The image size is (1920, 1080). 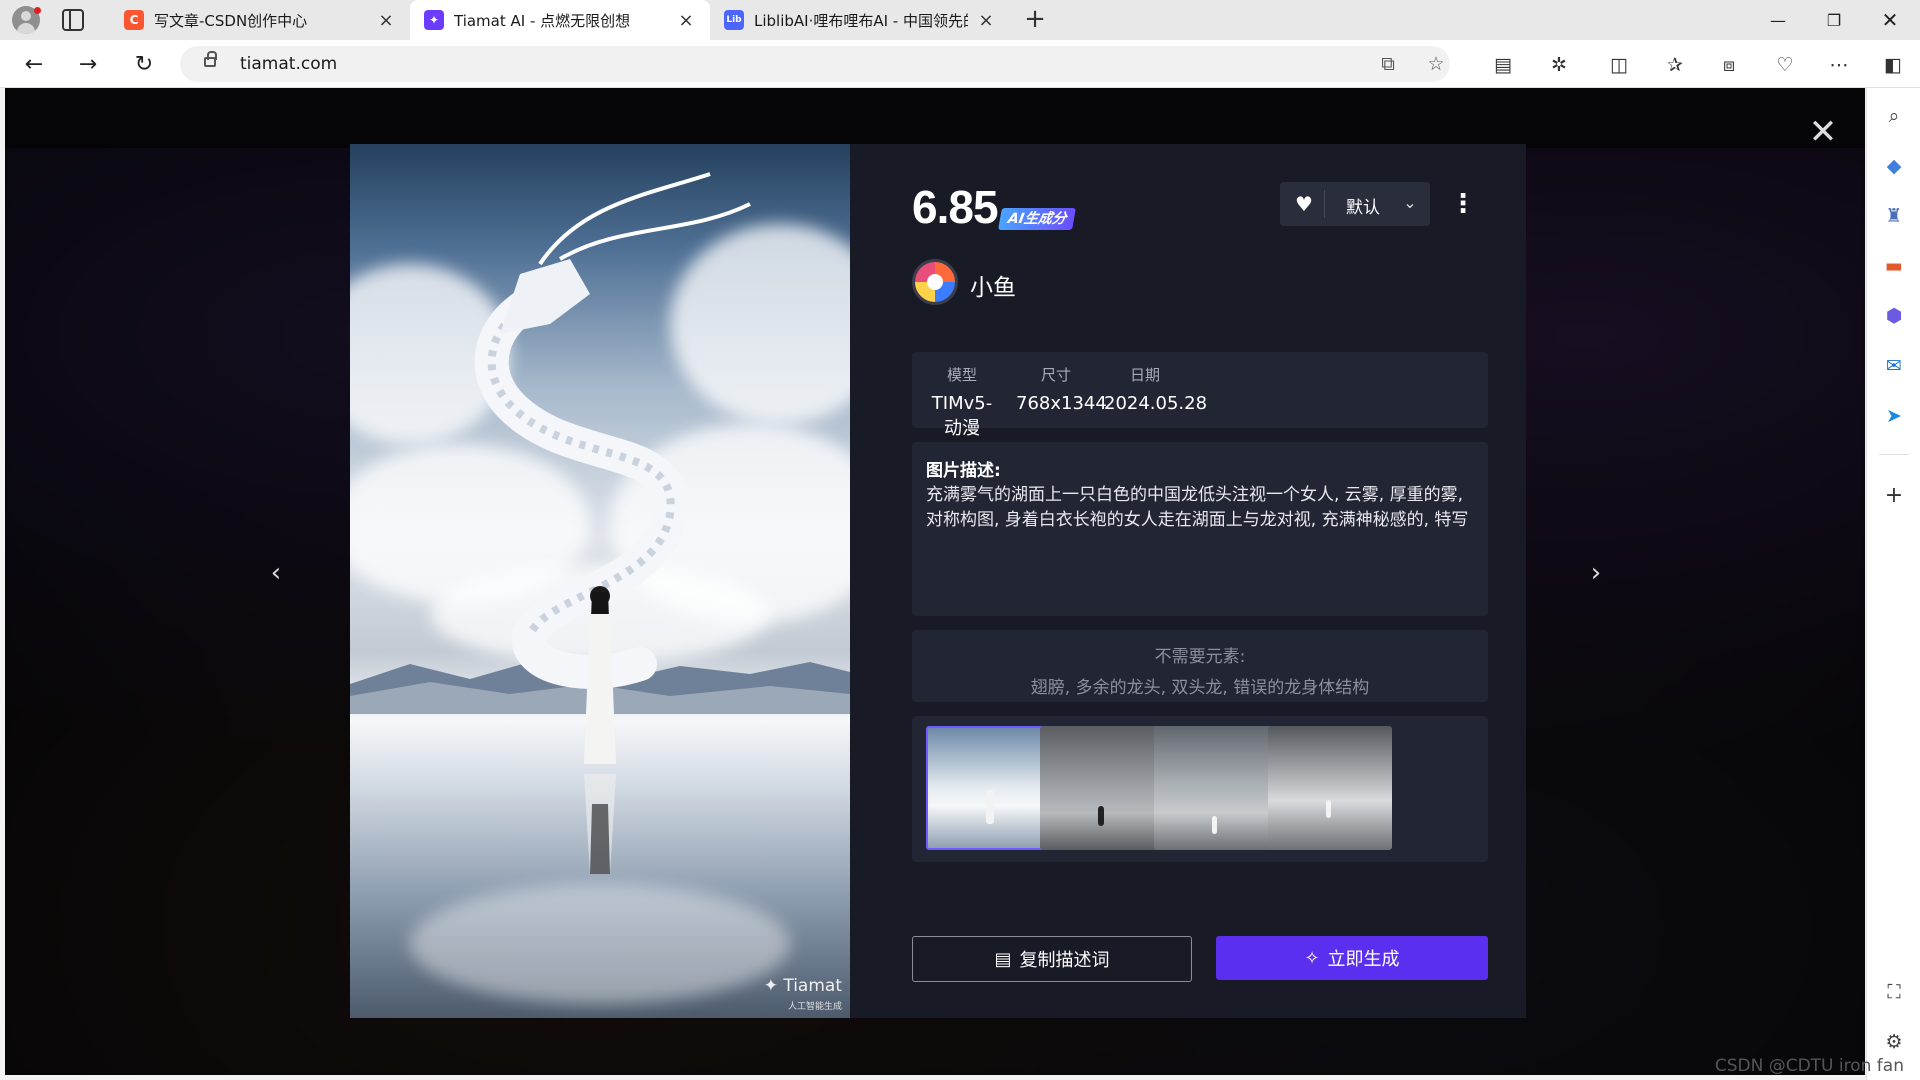 I want to click on tab-csdn: C 写文章-CSDN创作中心 ×, so click(x=260, y=20).